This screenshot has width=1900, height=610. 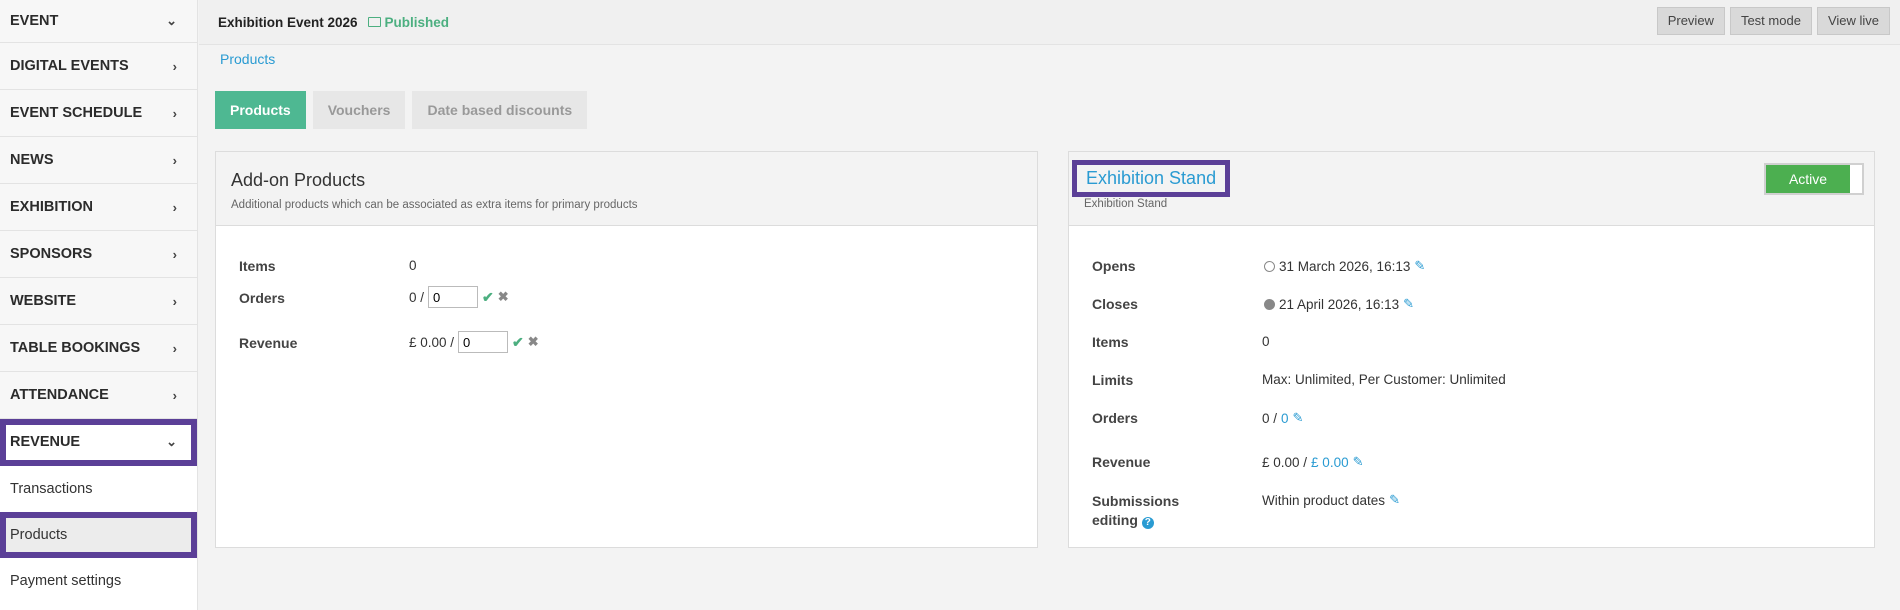 I want to click on sidebar-subitem-label: Transactions, so click(x=51, y=489).